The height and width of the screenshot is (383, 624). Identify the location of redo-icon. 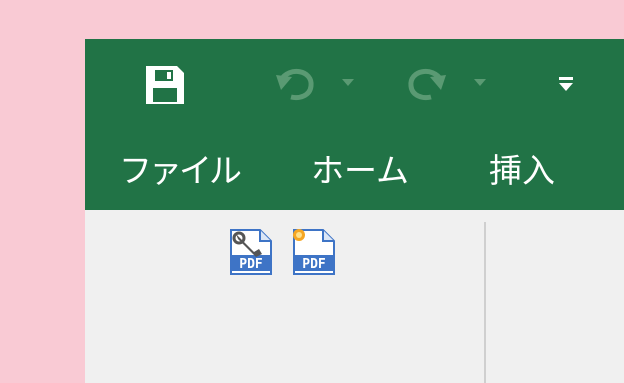
(425, 84).